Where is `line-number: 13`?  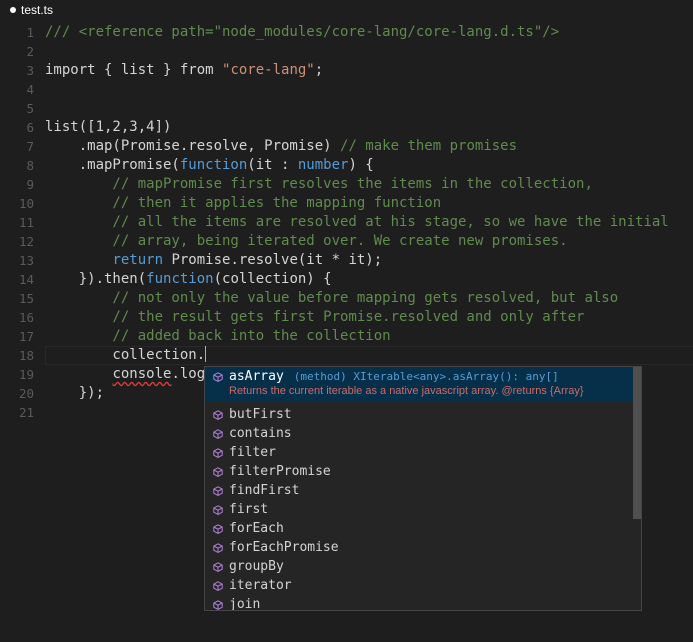 line-number: 13 is located at coordinates (26, 260).